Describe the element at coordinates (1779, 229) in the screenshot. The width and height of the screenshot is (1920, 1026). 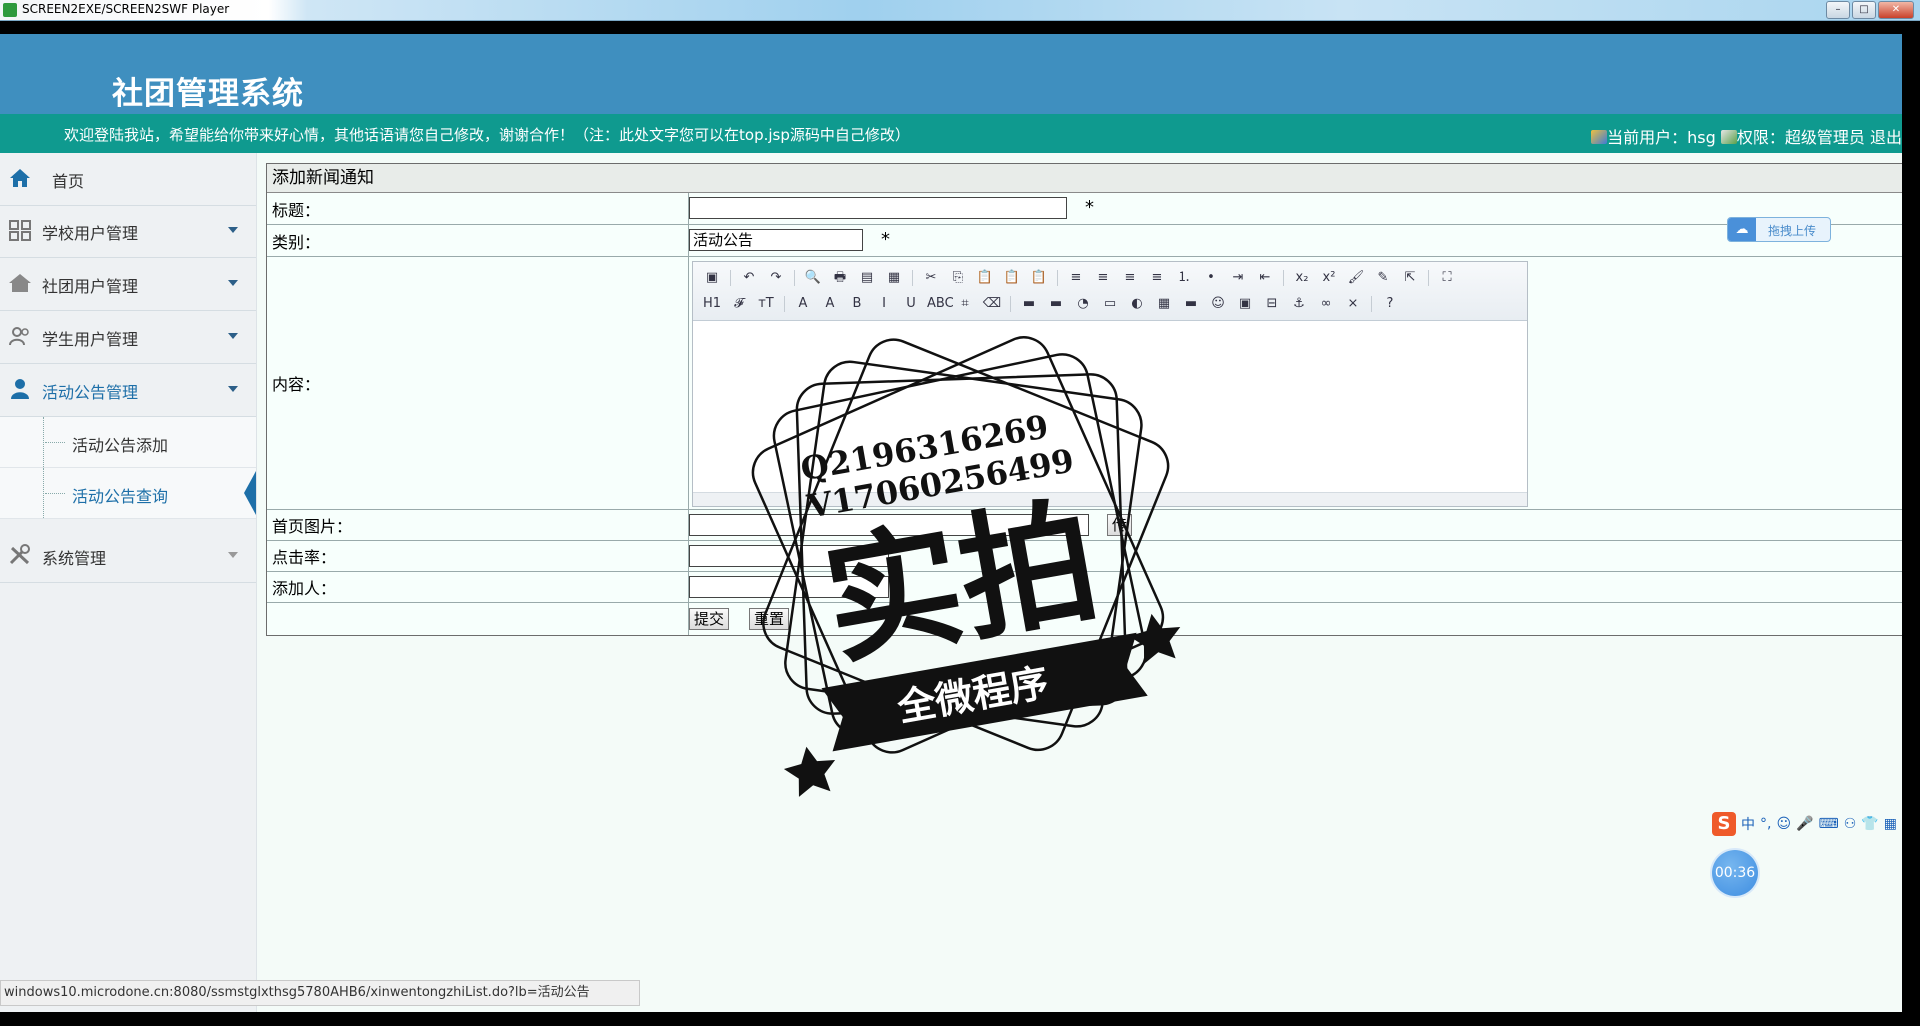
I see `drag-upload-widget: ☁ 拖拽上传` at that location.